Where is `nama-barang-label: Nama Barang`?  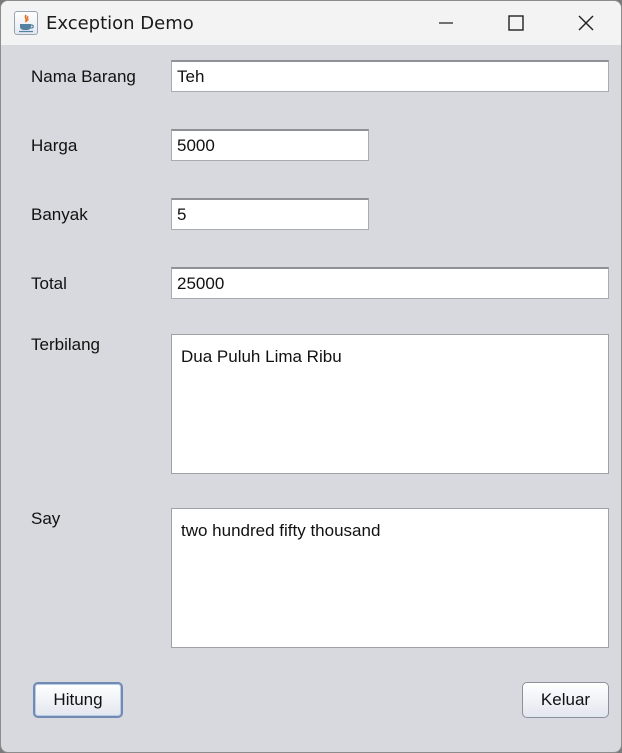 nama-barang-label: Nama Barang is located at coordinates (83, 76).